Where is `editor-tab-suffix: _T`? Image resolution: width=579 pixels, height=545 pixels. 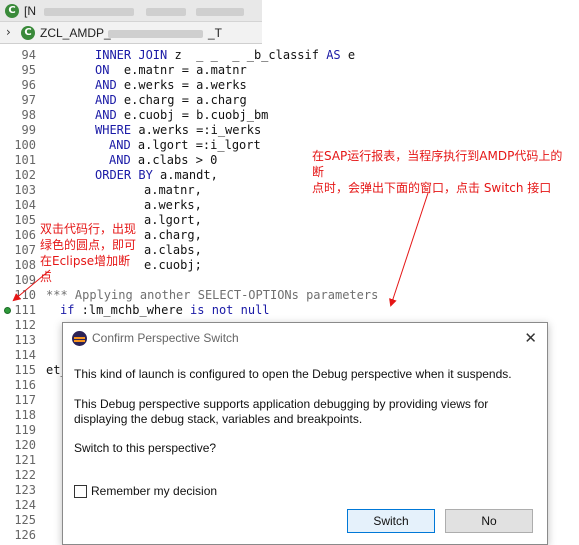 editor-tab-suffix: _T is located at coordinates (215, 33).